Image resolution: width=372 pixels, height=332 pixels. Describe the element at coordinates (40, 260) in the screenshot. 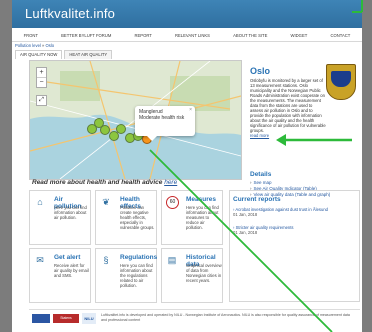

I see `bell-icon: ✉` at that location.